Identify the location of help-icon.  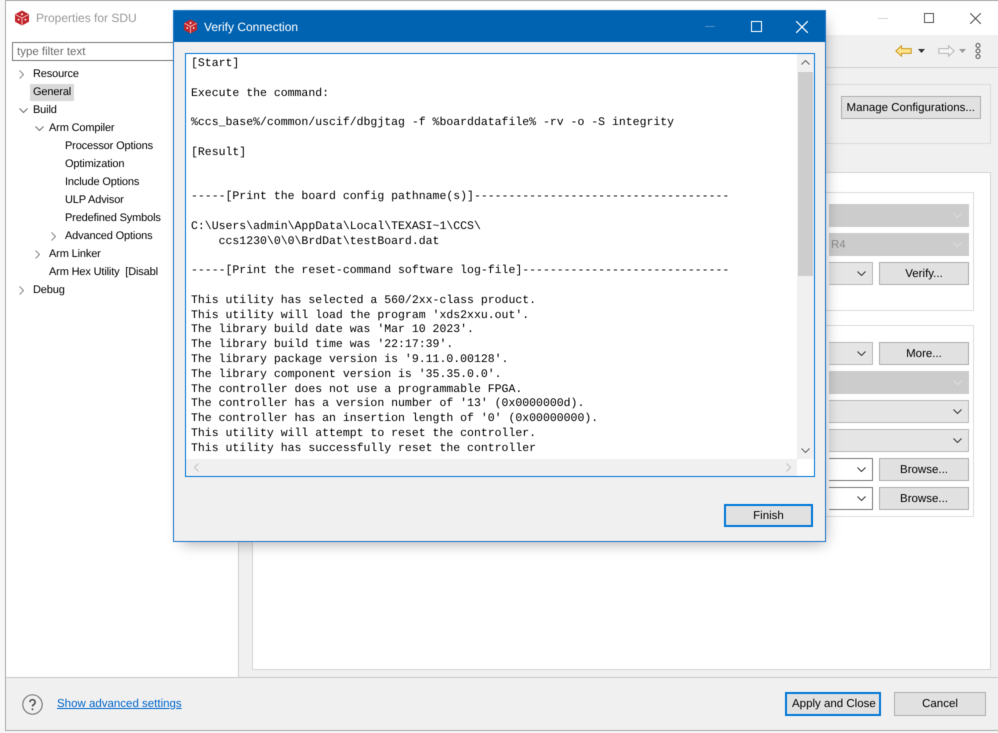
(32, 704).